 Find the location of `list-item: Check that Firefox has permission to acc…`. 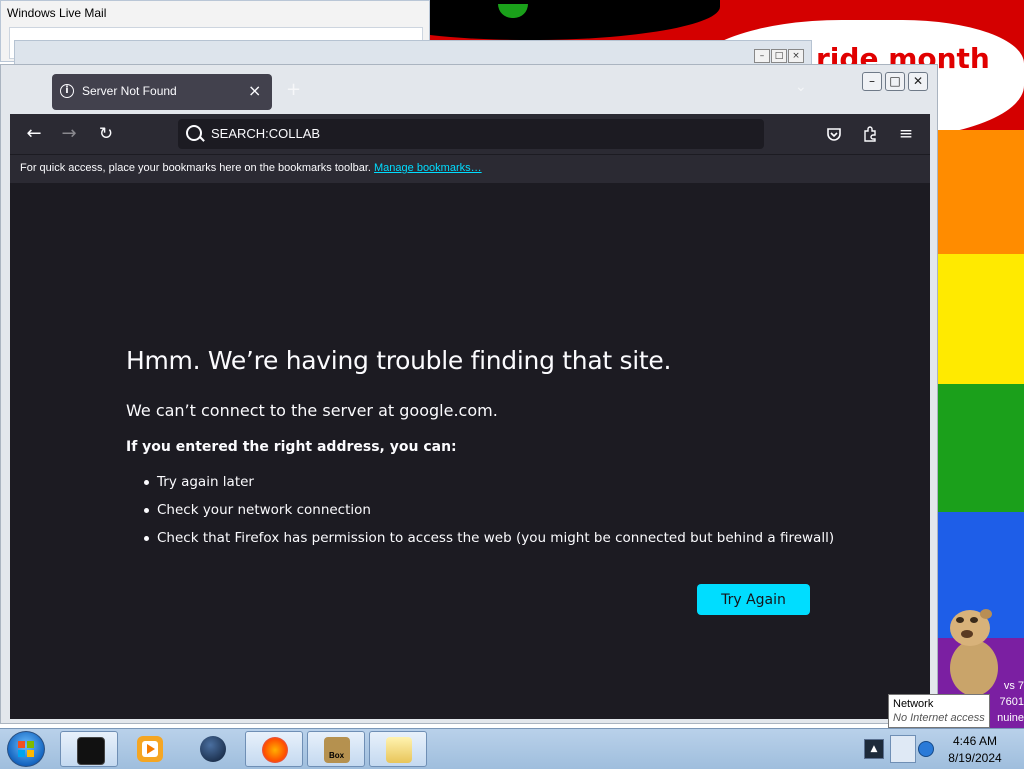

list-item: Check that Firefox has permission to acc… is located at coordinates (488, 543).